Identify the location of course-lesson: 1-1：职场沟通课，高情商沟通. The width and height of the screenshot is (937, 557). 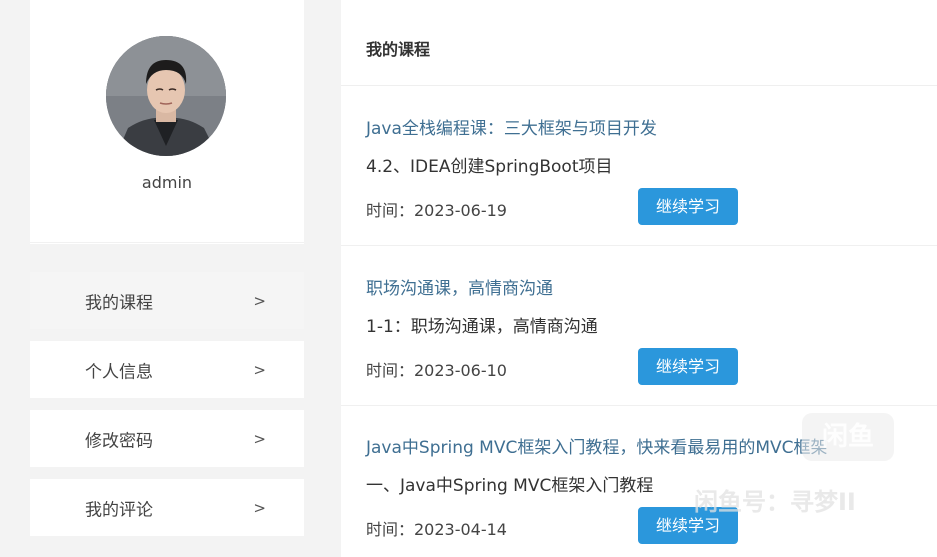
(482, 327).